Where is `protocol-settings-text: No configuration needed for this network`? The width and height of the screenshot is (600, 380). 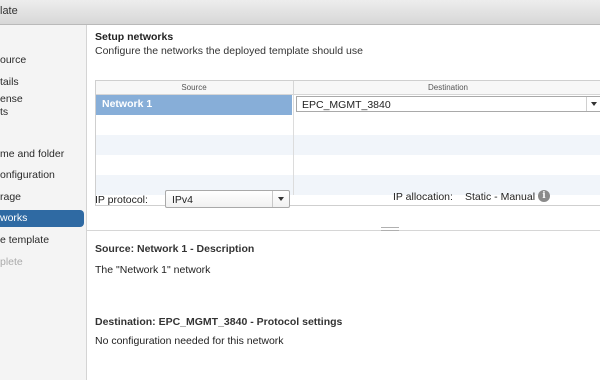 protocol-settings-text: No configuration needed for this network is located at coordinates (189, 341).